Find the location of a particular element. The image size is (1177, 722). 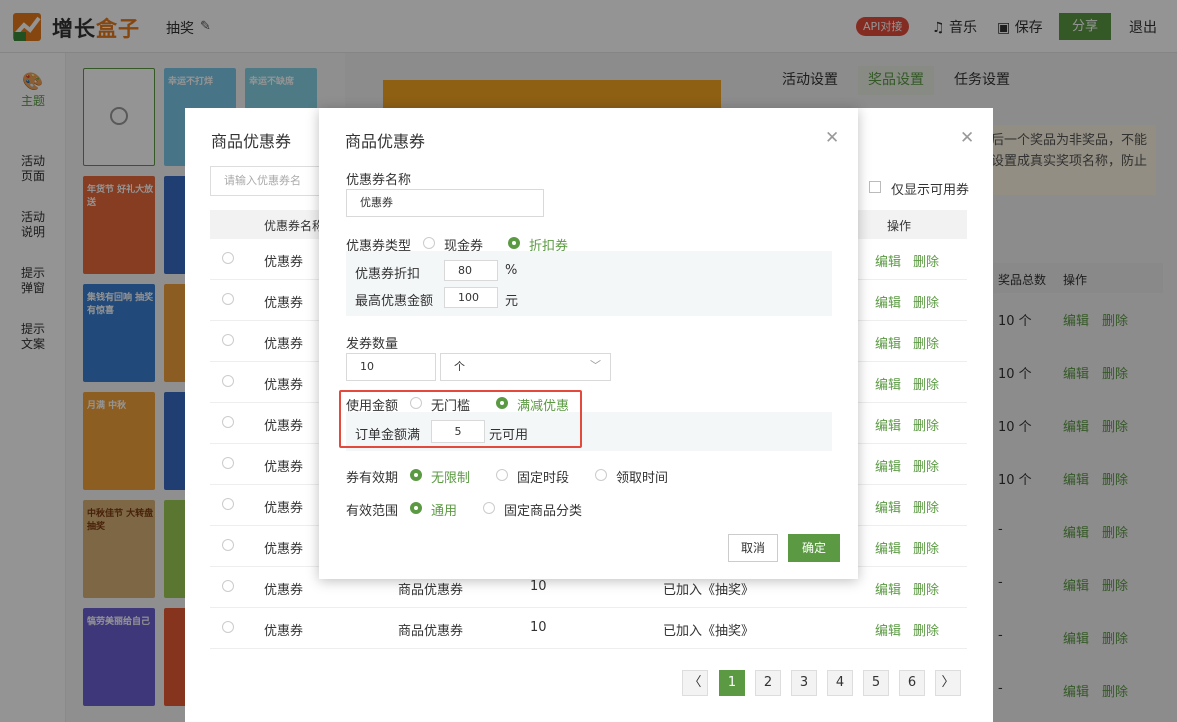

radio-claim-time-label: 领取时间 is located at coordinates (642, 478).